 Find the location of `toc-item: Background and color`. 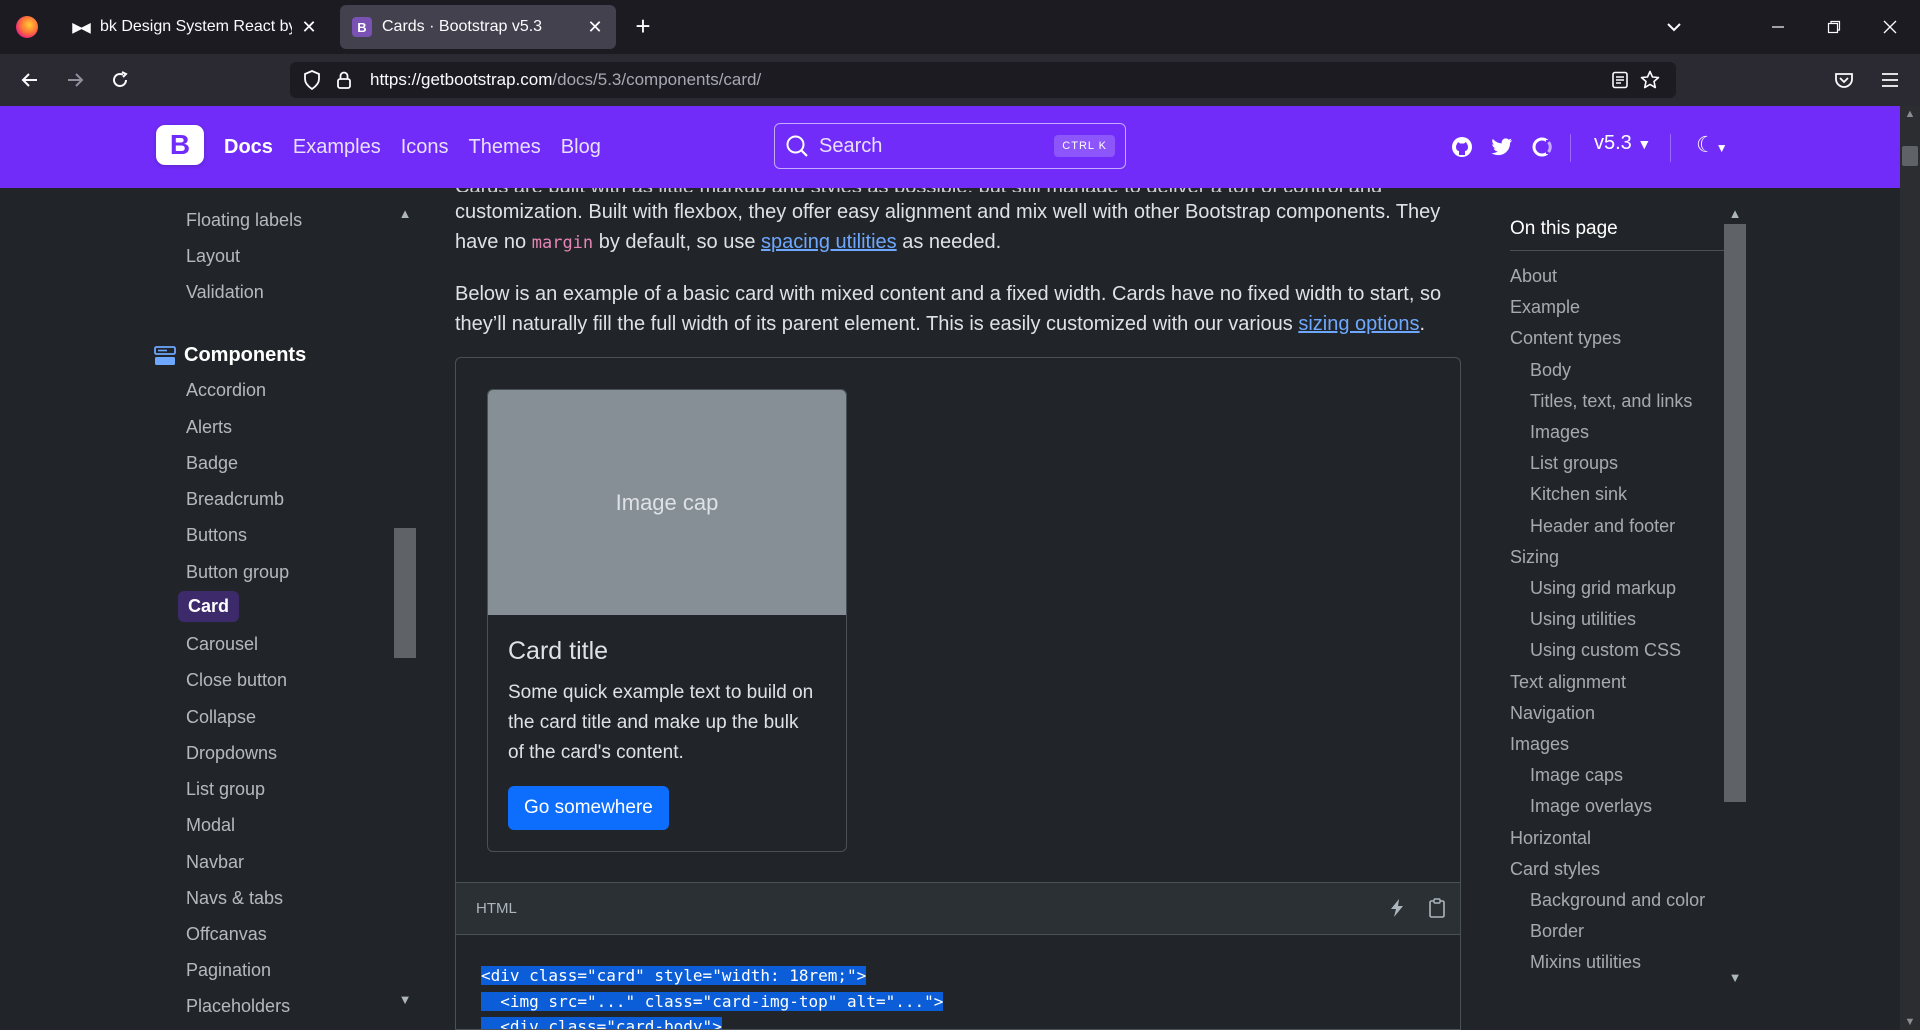

toc-item: Background and color is located at coordinates (1617, 900).